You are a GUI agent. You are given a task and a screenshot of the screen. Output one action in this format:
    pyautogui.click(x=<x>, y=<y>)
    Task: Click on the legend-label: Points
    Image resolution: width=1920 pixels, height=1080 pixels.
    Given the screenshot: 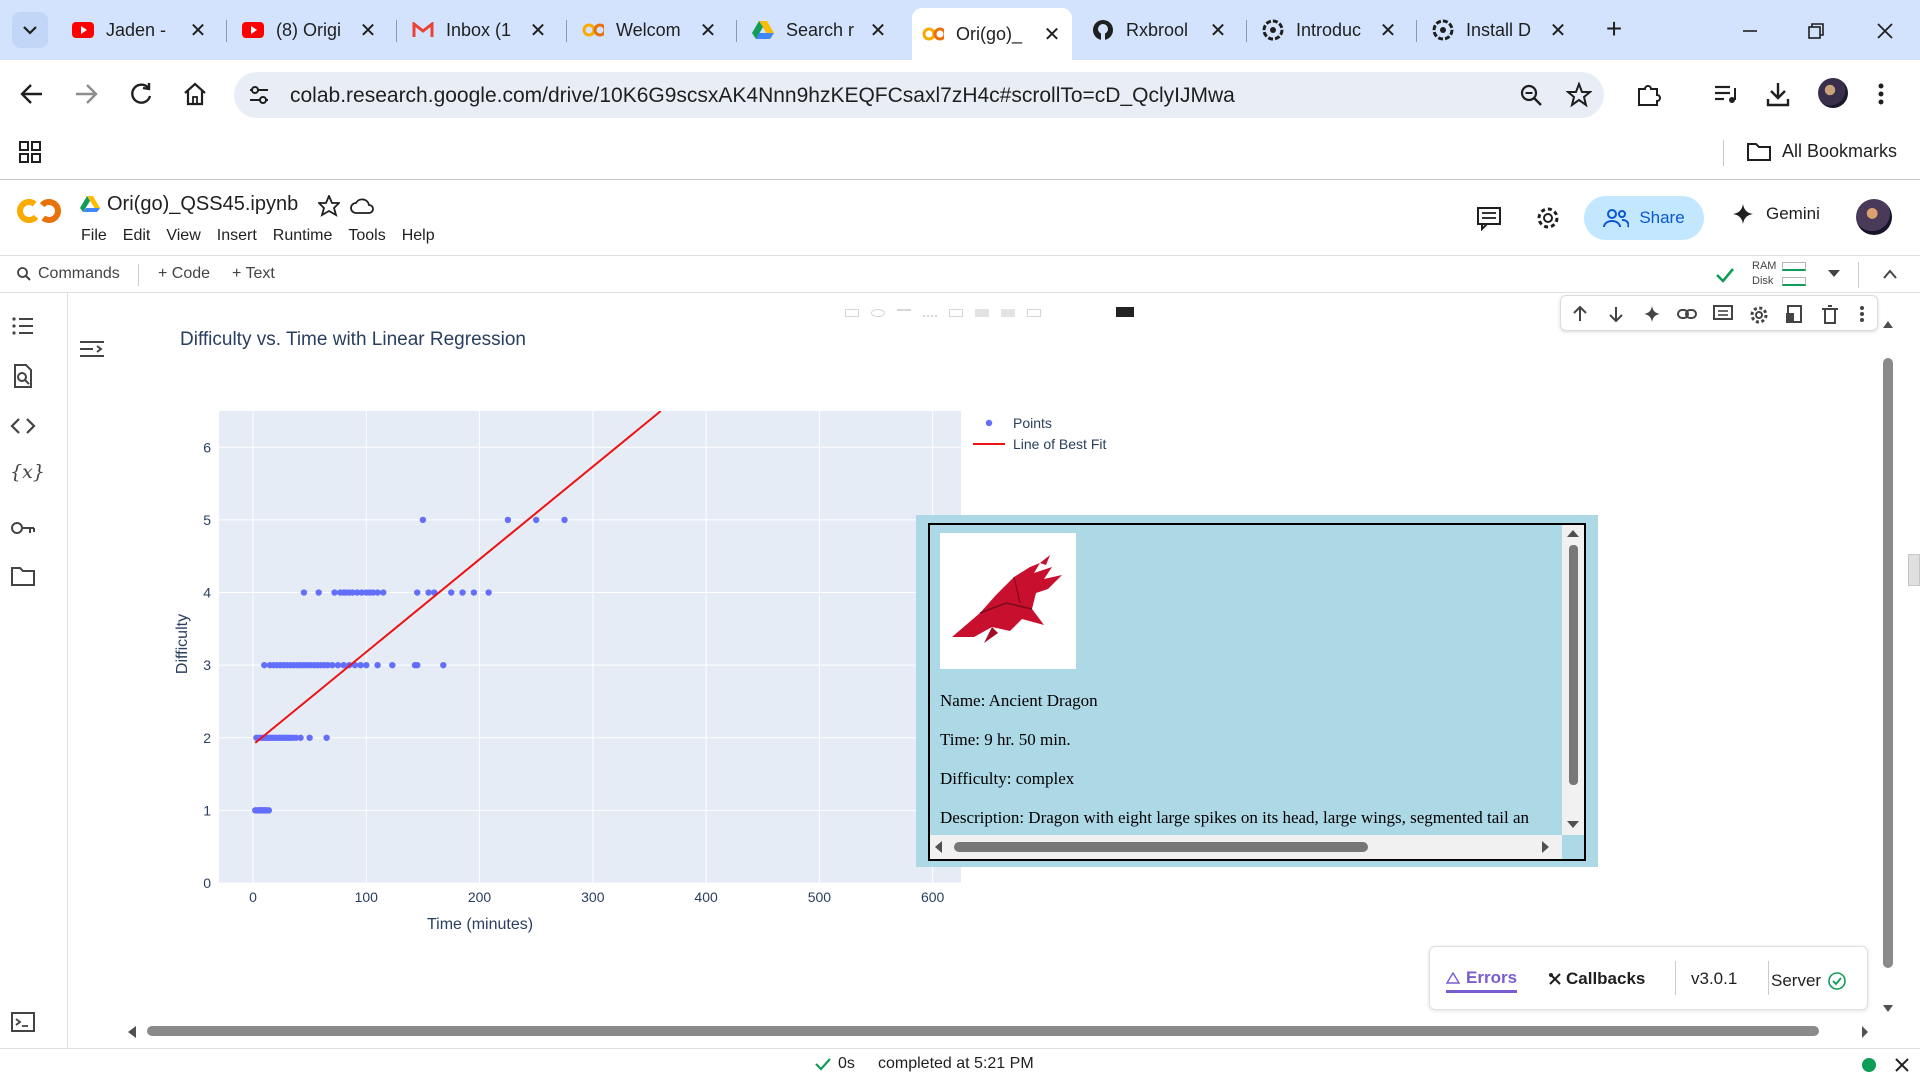 What is the action you would take?
    pyautogui.click(x=1032, y=423)
    